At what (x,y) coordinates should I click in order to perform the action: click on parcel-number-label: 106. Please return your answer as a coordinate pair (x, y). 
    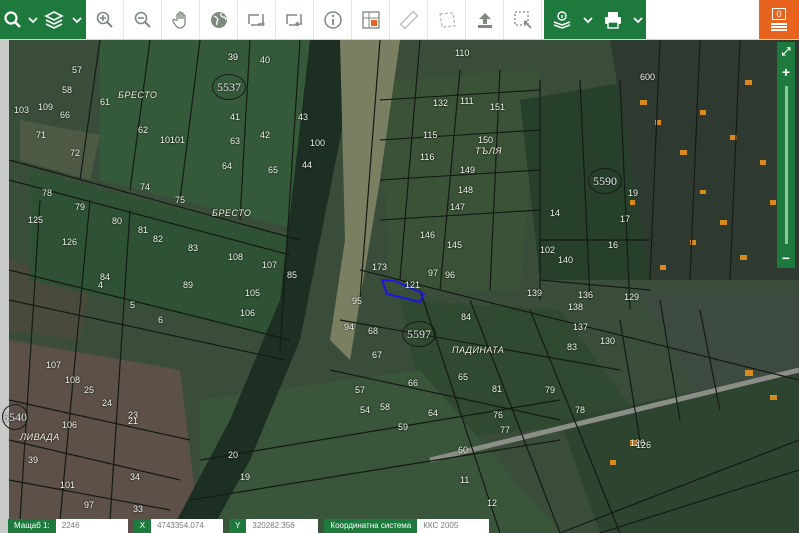
    Looking at the image, I should click on (248, 313).